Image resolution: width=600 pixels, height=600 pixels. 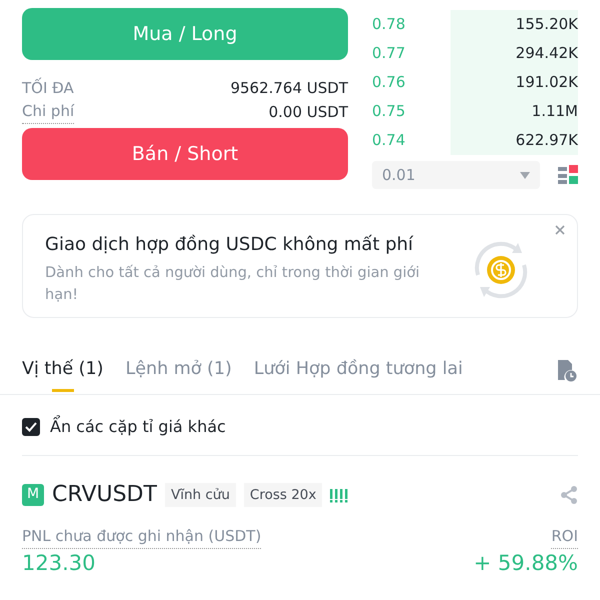 I want to click on bid-amount: 155.20K, so click(x=547, y=25).